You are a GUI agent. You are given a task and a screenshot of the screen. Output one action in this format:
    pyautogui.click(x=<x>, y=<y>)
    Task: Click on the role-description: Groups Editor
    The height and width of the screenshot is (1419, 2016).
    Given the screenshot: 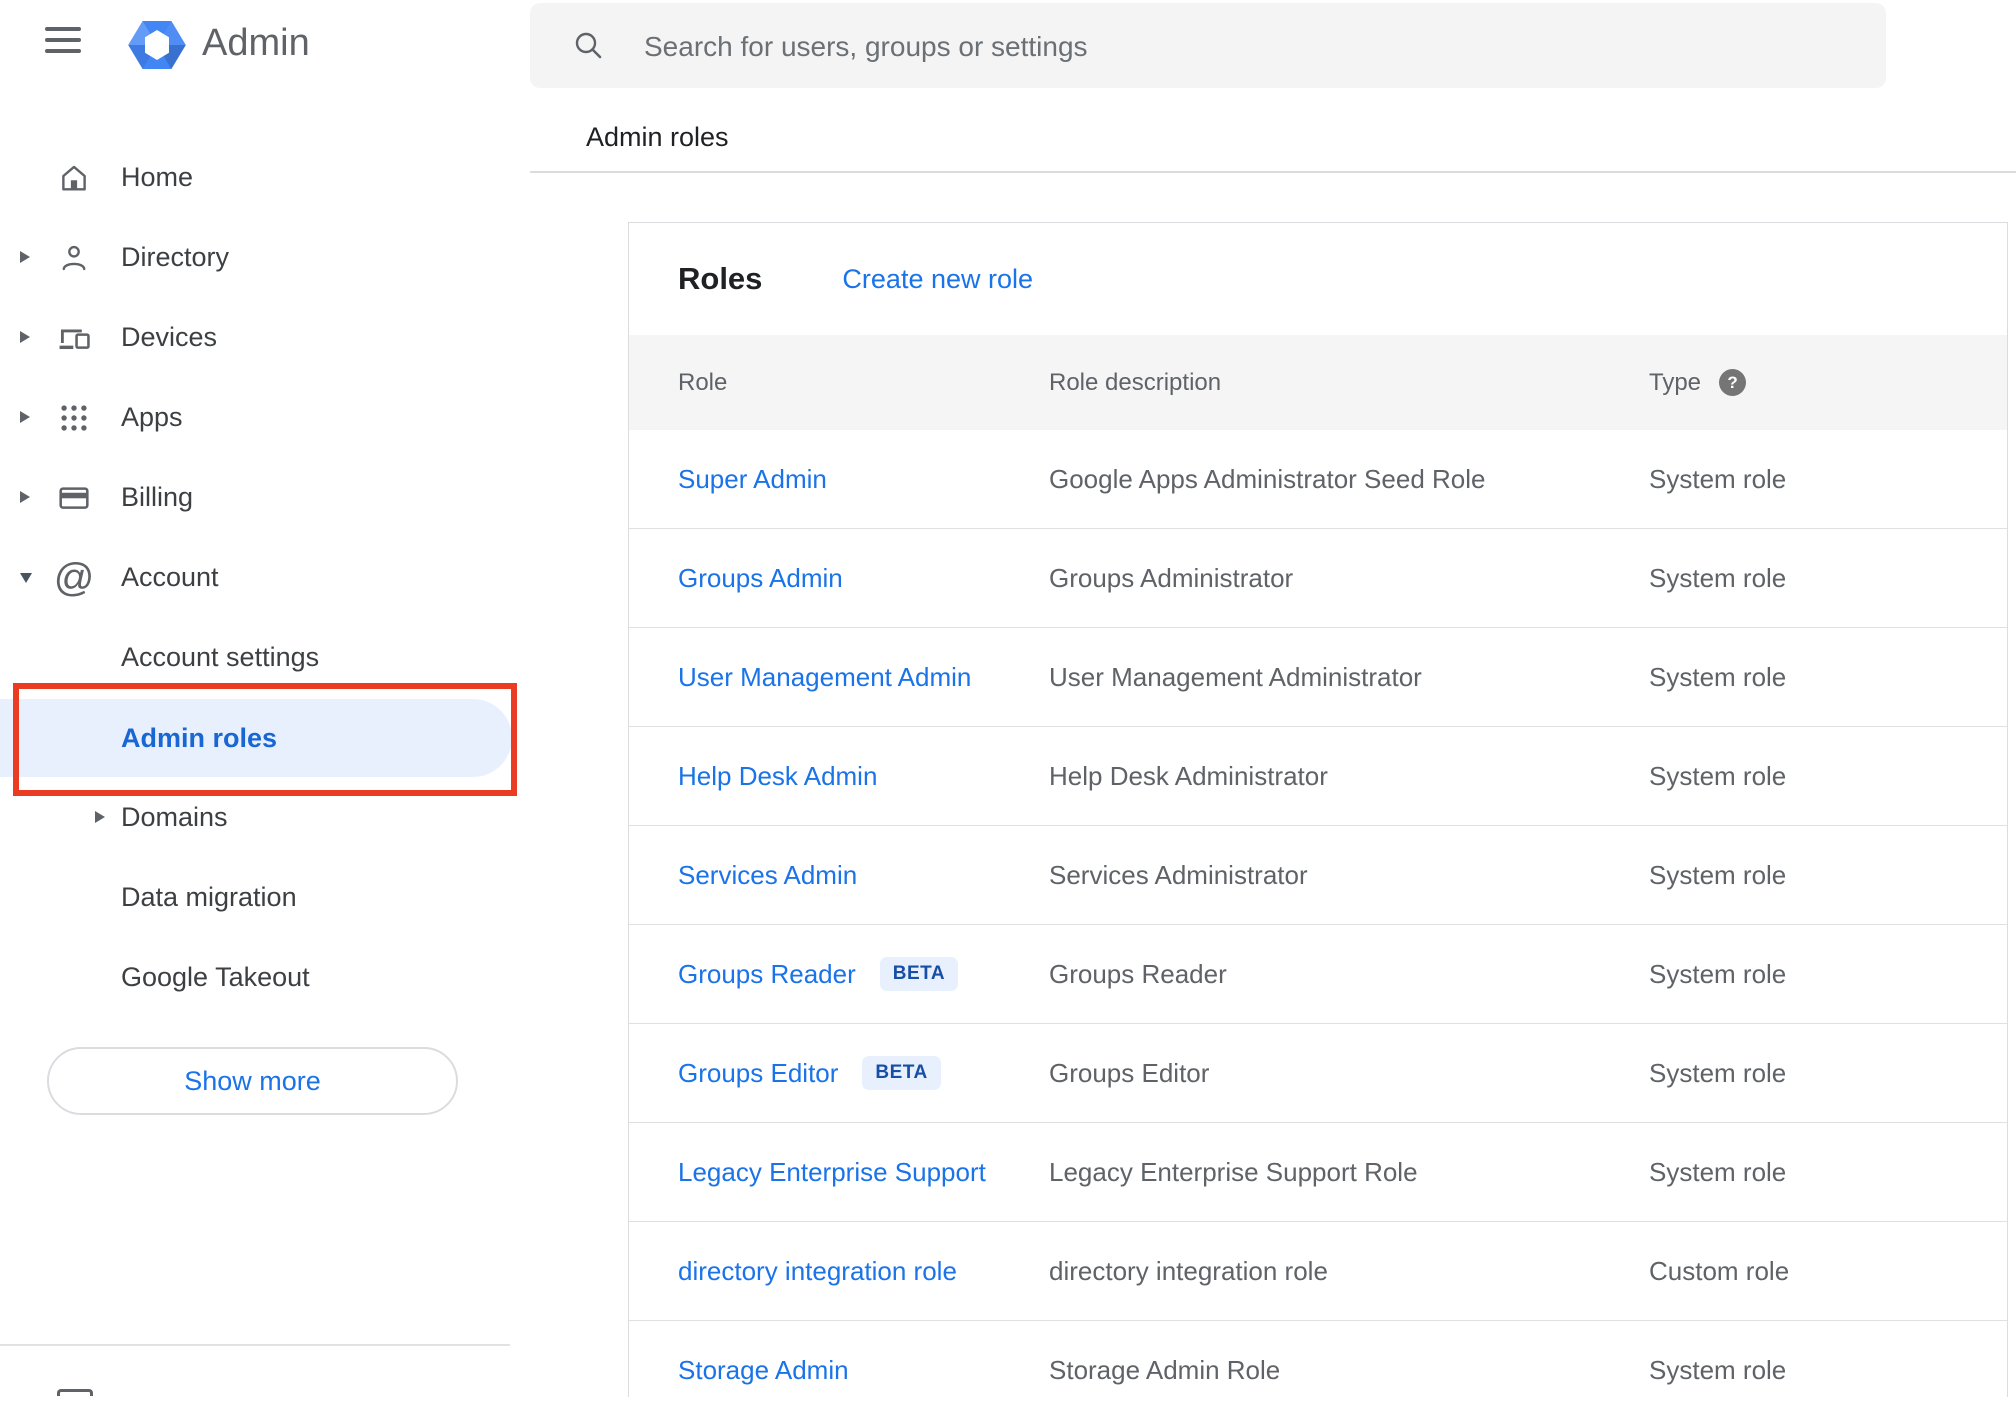 What is the action you would take?
    pyautogui.click(x=1129, y=1072)
    